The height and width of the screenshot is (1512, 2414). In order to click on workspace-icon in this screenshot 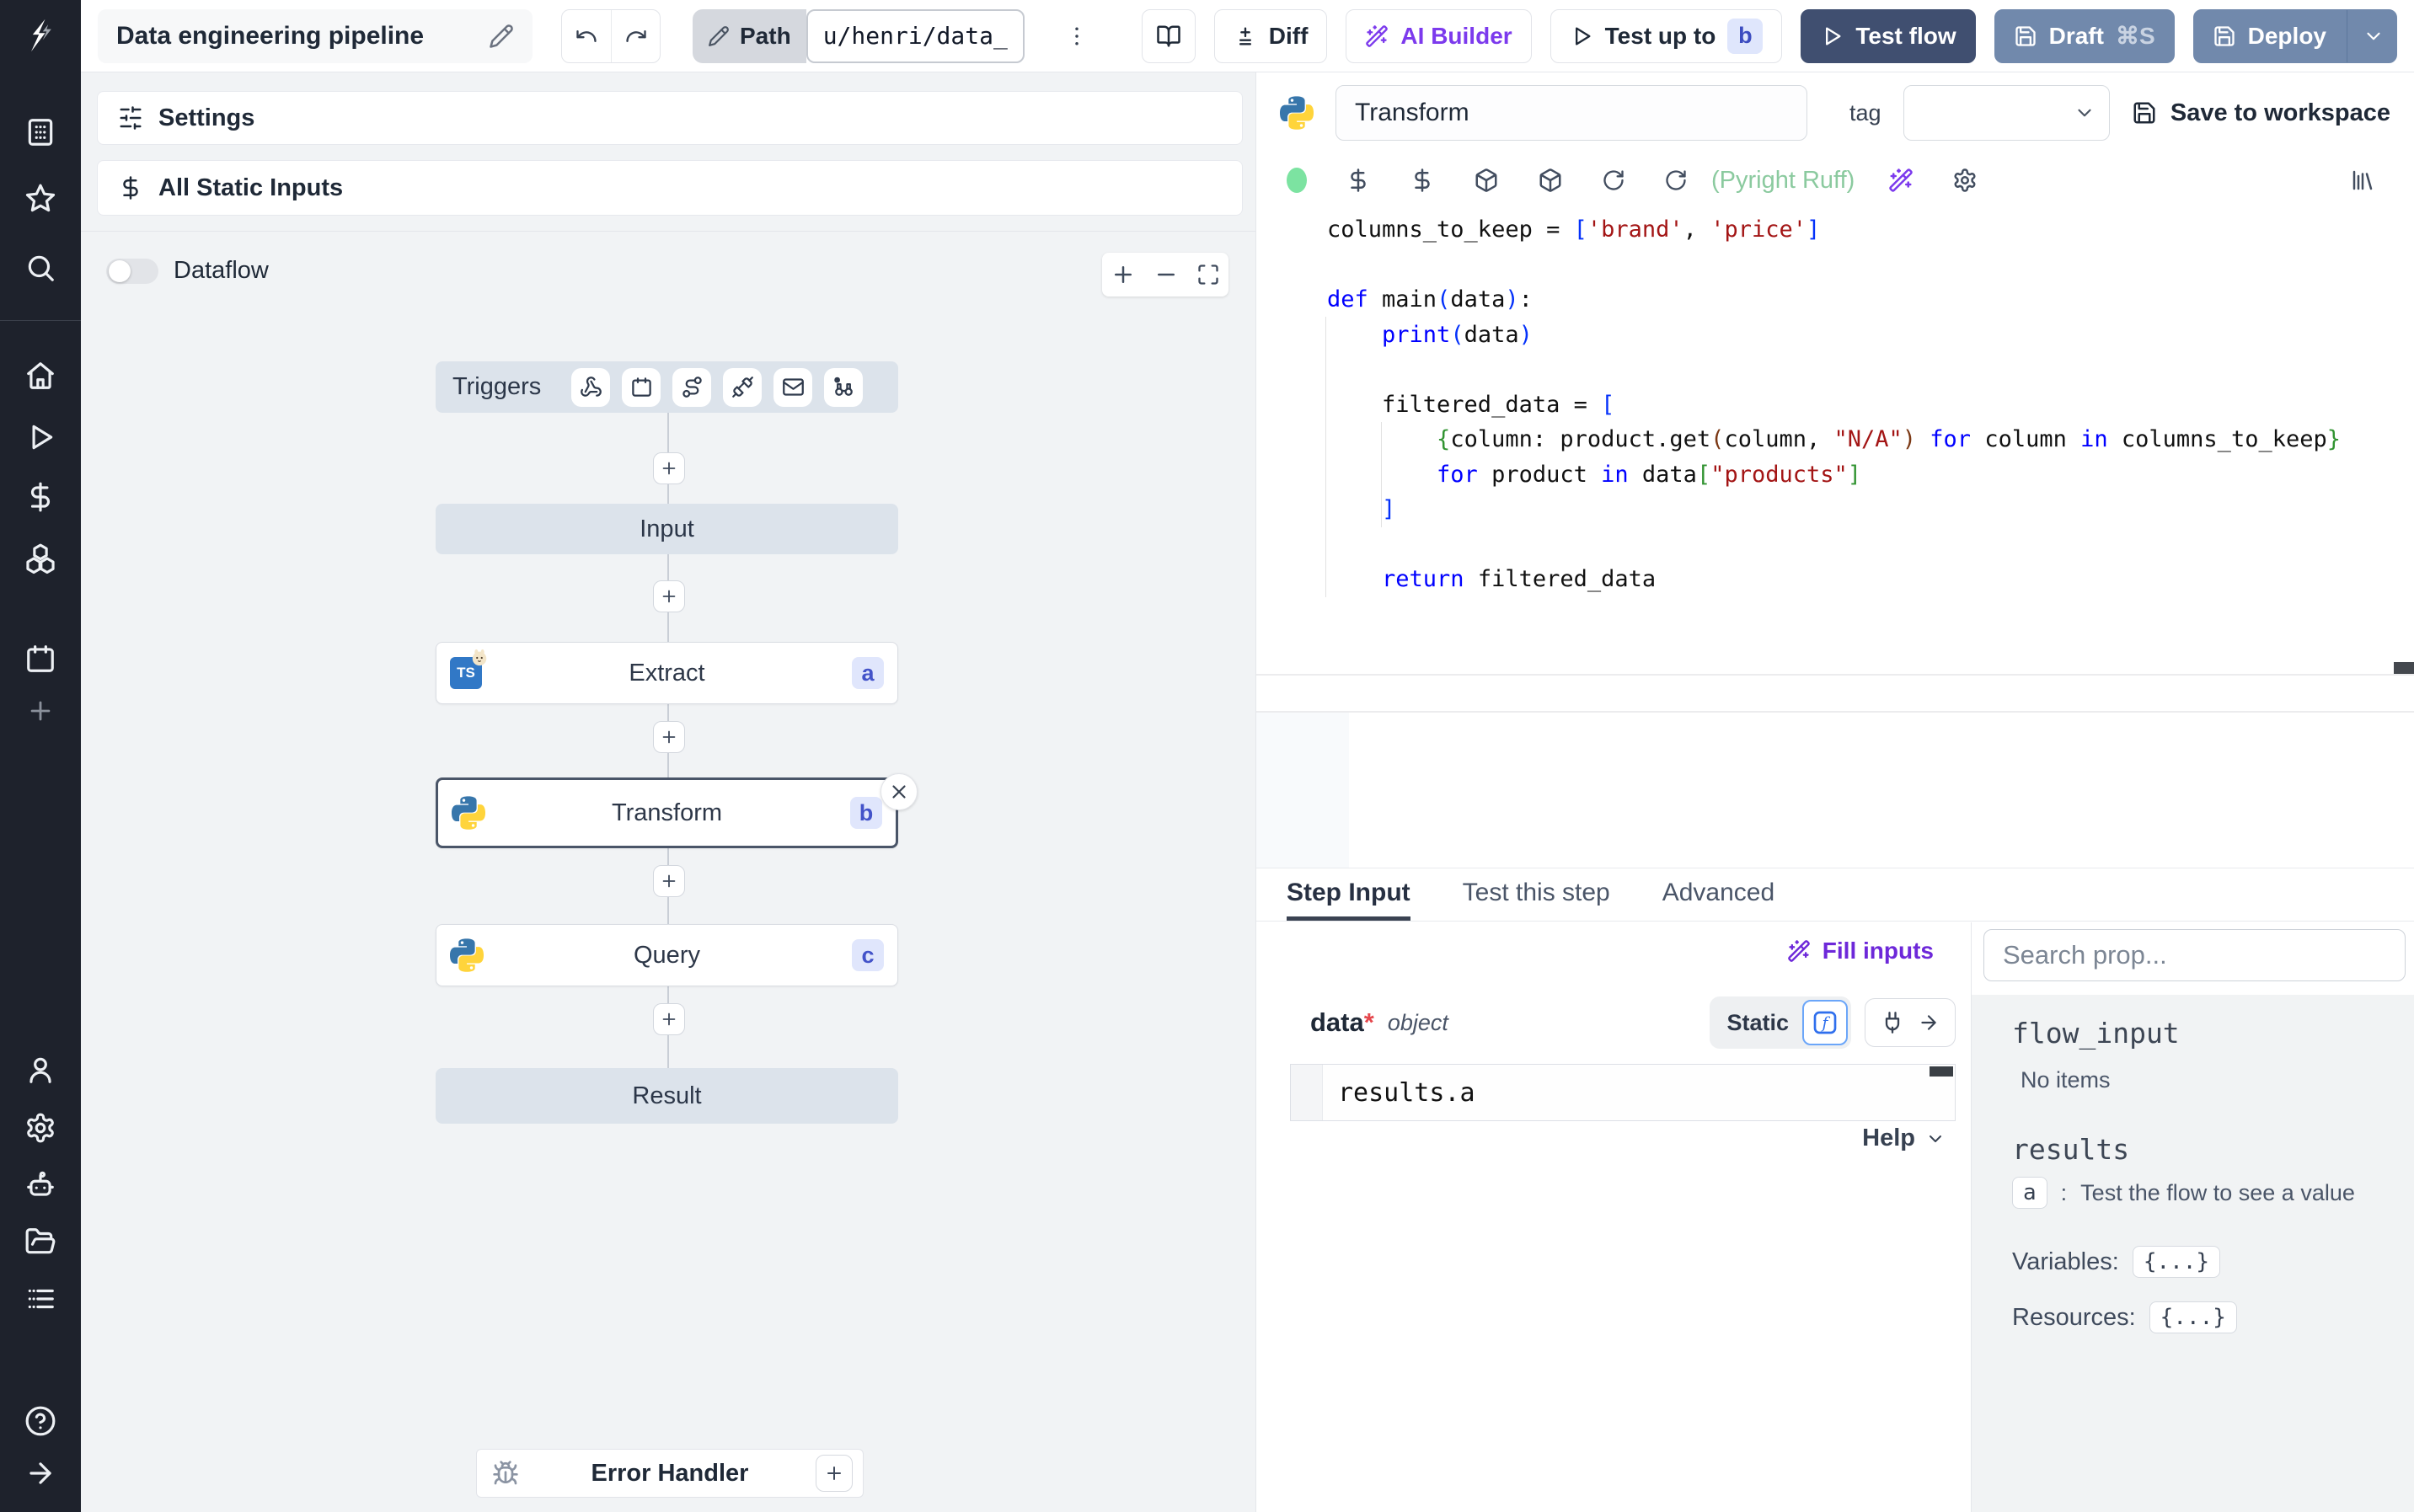, I will do `click(40, 132)`.